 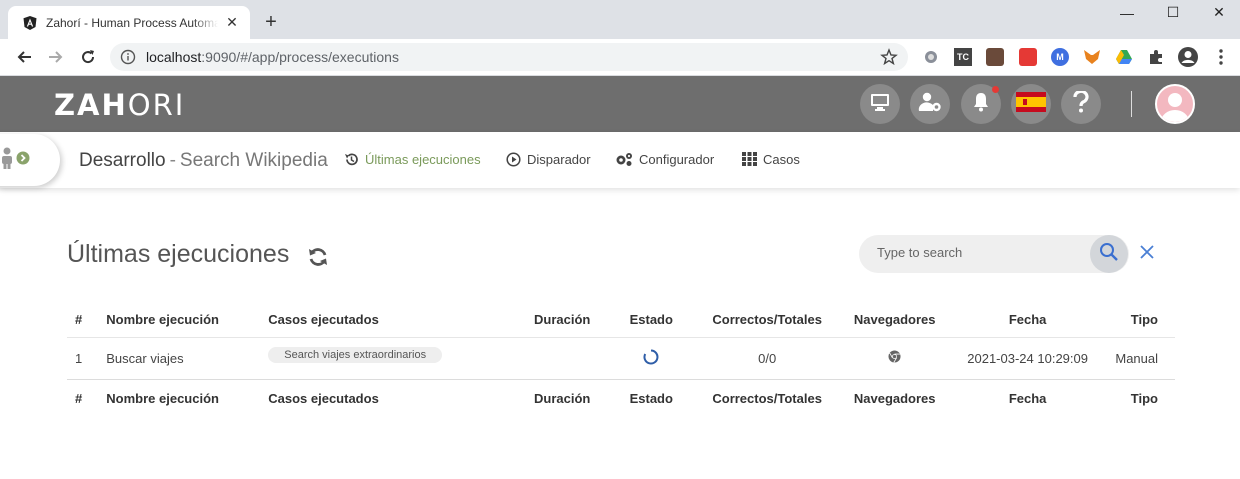 What do you see at coordinates (1173, 12) in the screenshot?
I see `maximize-button: ☐` at bounding box center [1173, 12].